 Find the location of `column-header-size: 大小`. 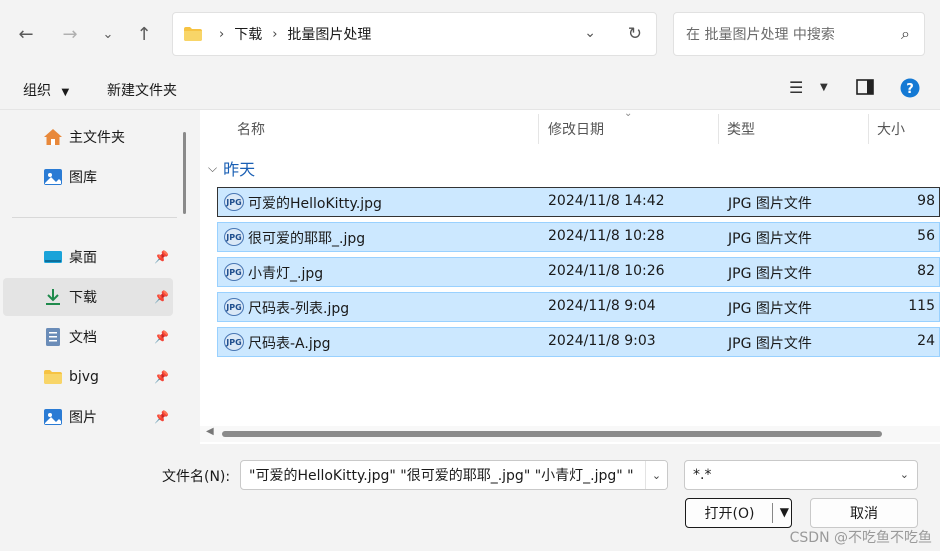

column-header-size: 大小 is located at coordinates (891, 129).